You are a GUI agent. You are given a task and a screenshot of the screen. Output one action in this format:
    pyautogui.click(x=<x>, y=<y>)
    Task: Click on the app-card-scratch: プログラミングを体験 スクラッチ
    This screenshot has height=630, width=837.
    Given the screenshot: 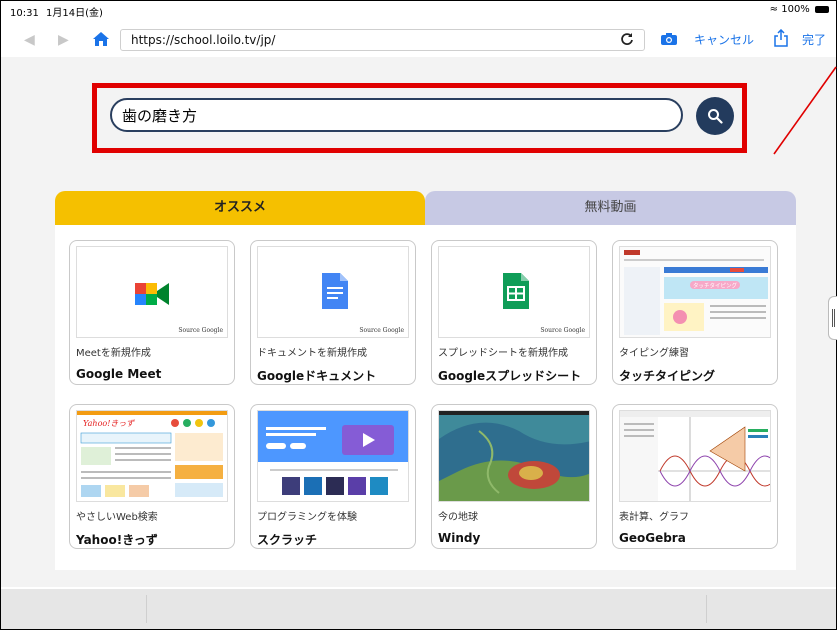 What is the action you would take?
    pyautogui.click(x=333, y=476)
    